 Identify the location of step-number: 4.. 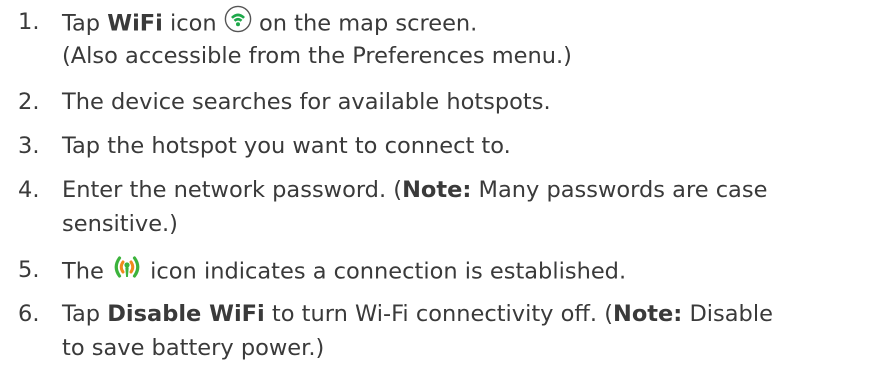
(29, 190).